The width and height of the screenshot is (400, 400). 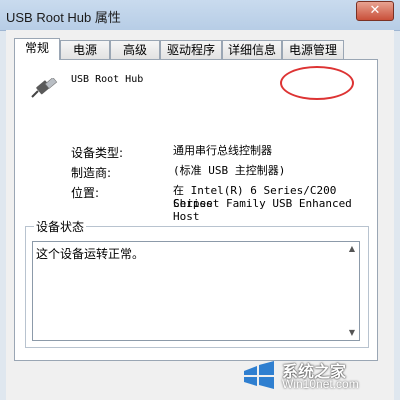 I want to click on tab-power-management: 电源管理, so click(x=313, y=49).